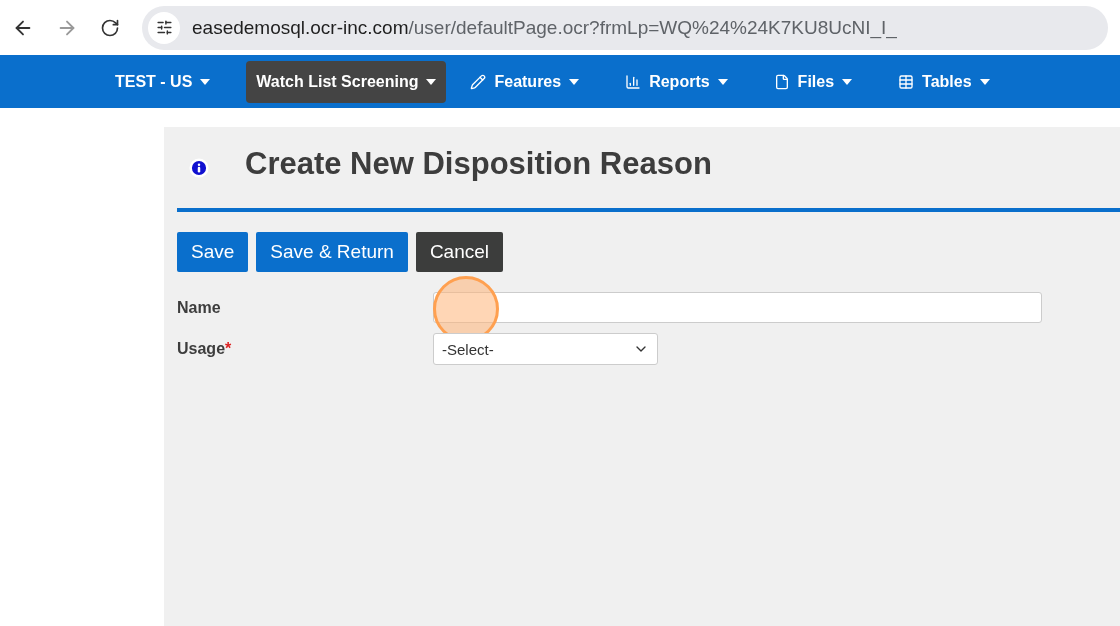 This screenshot has width=1120, height=626. I want to click on field-label: Name, so click(199, 307).